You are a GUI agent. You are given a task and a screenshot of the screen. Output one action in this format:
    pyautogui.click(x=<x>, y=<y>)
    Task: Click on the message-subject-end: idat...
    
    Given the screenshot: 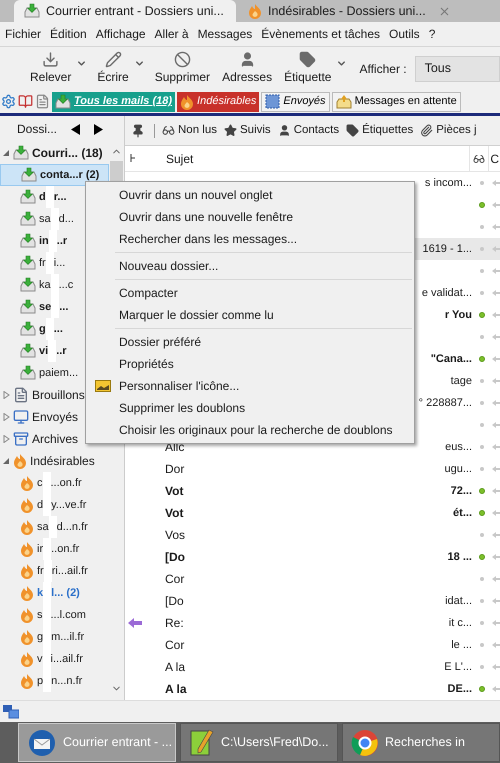 What is the action you would take?
    pyautogui.click(x=458, y=601)
    